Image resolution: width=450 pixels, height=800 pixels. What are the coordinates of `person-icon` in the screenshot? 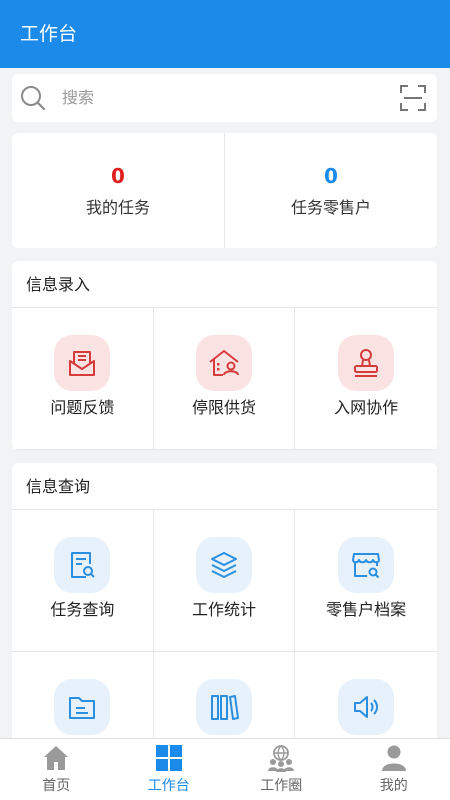 It's located at (393, 758).